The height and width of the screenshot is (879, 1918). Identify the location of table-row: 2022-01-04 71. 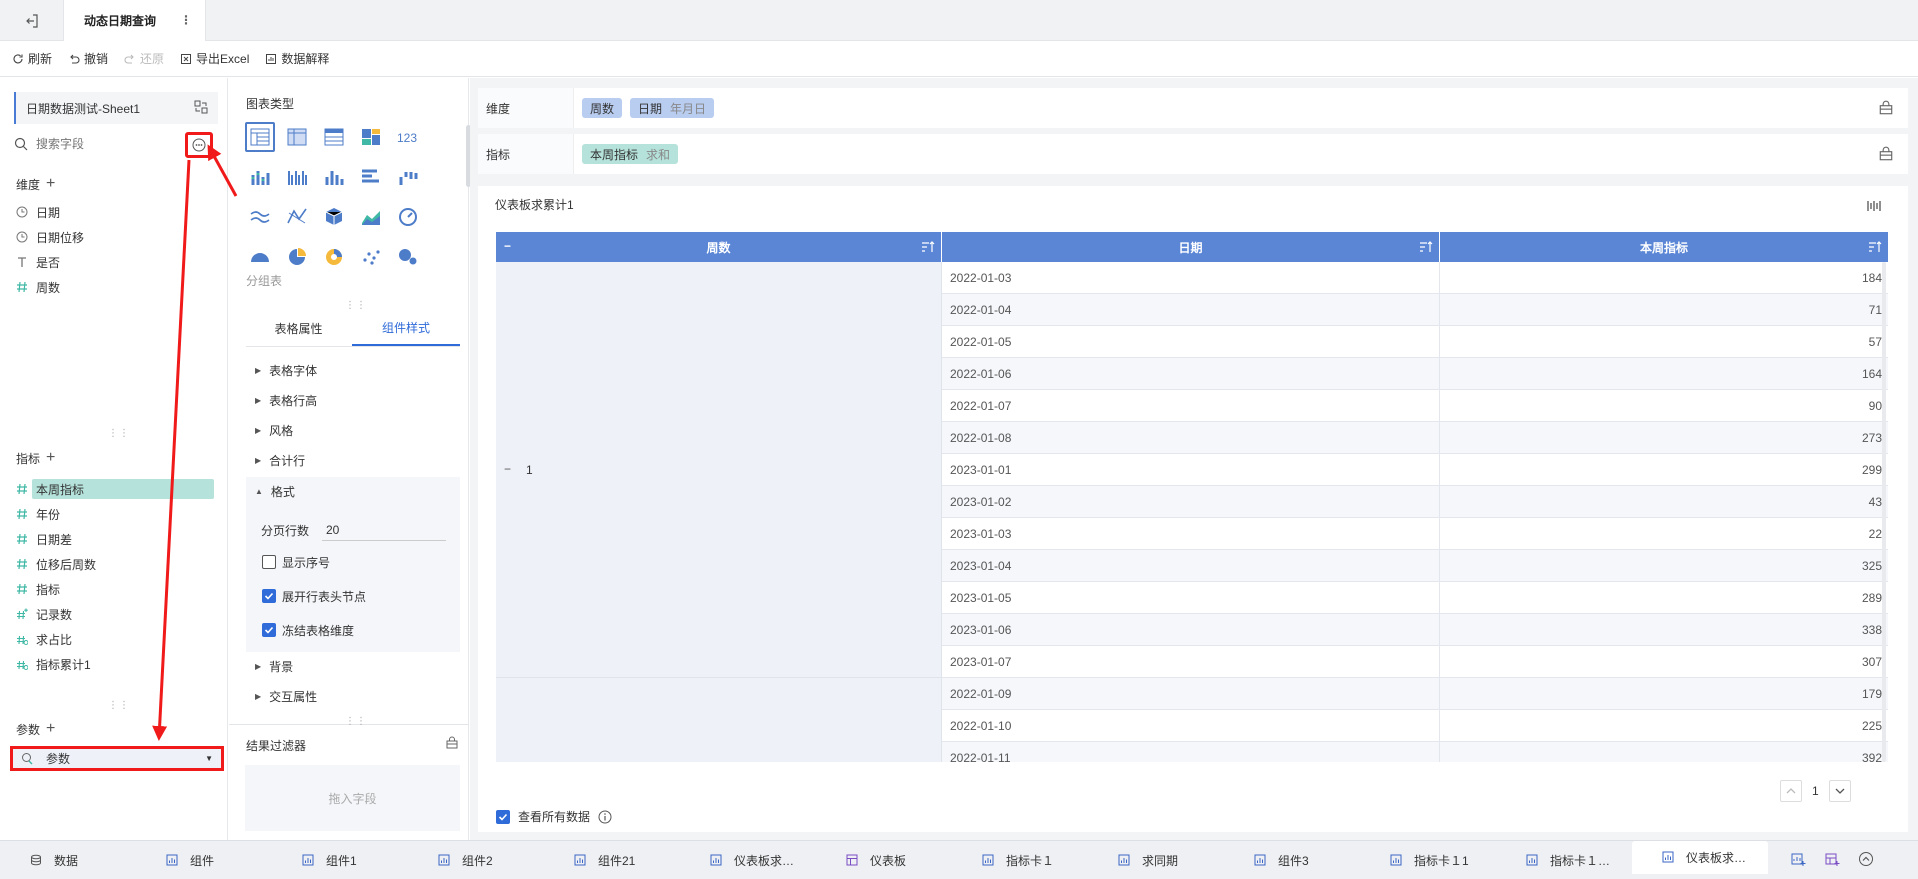
(1415, 310).